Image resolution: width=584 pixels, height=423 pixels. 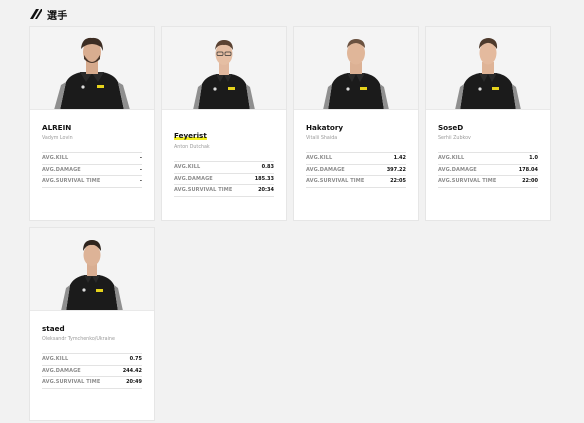 What do you see at coordinates (322, 138) in the screenshot?
I see `player-real-name: Vitalii Shaida` at bounding box center [322, 138].